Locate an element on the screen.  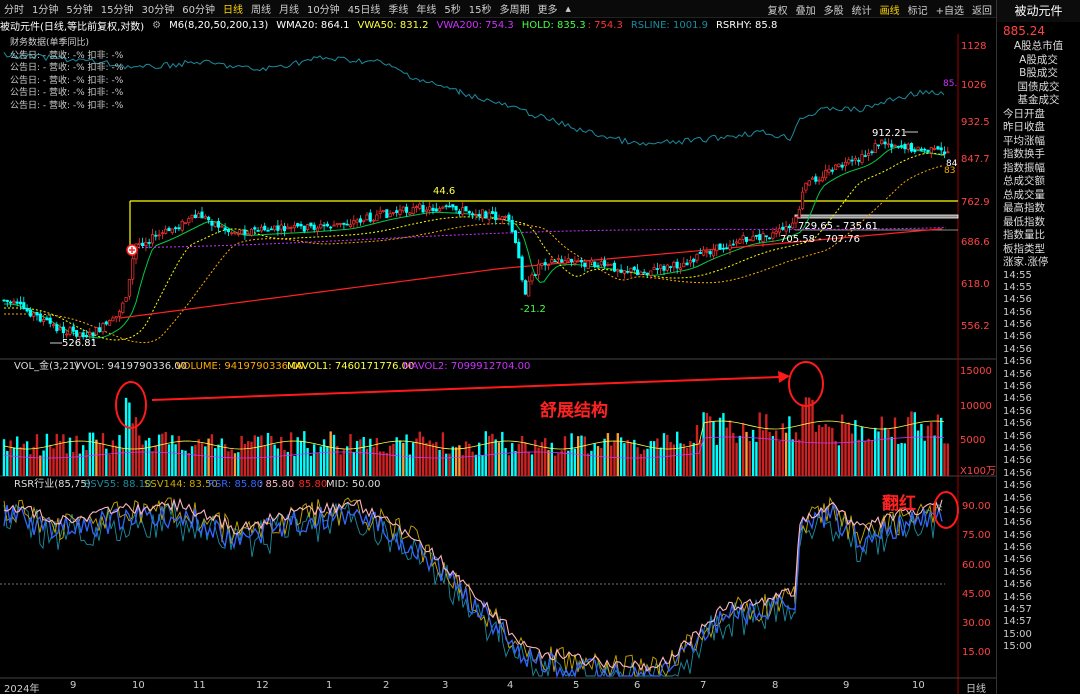
tool-button: 统计 is located at coordinates (862, 9).